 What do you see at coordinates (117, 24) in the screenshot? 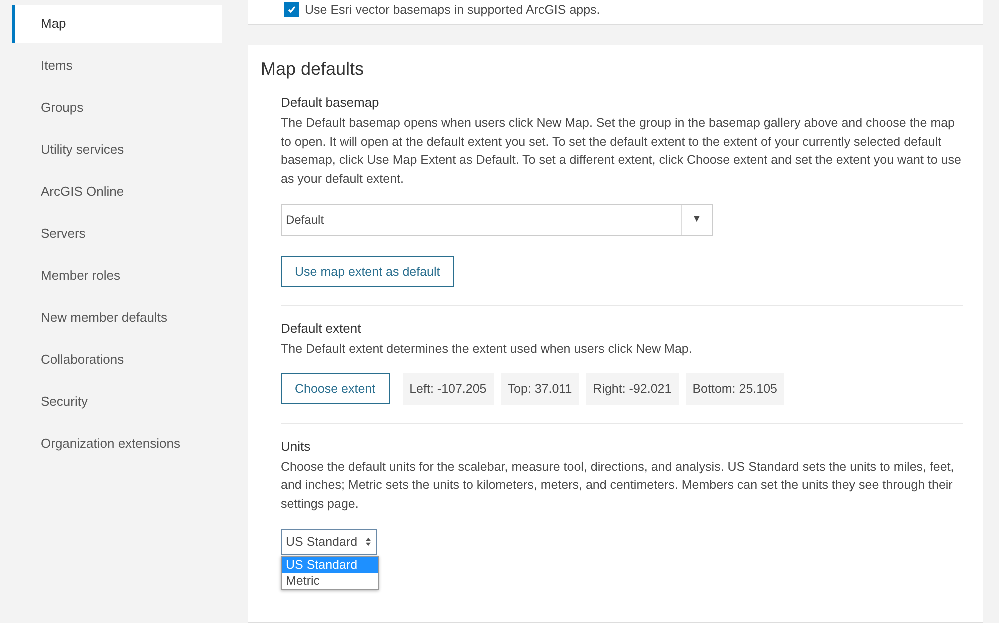
I see `sidebar-item: Map` at bounding box center [117, 24].